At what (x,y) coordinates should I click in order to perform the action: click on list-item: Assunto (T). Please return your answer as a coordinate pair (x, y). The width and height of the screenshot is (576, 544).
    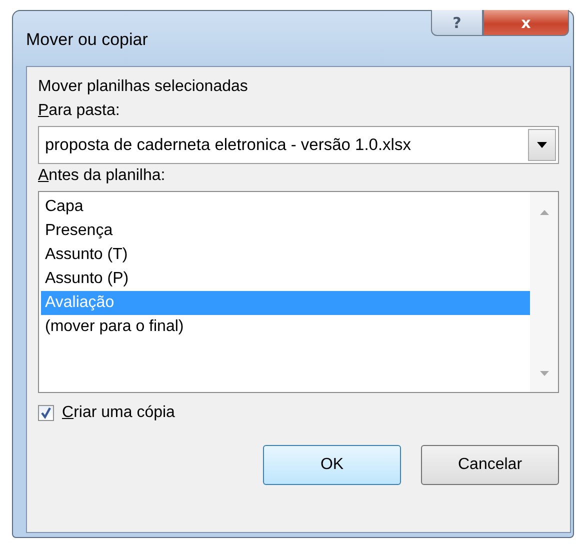
    Looking at the image, I should click on (285, 255).